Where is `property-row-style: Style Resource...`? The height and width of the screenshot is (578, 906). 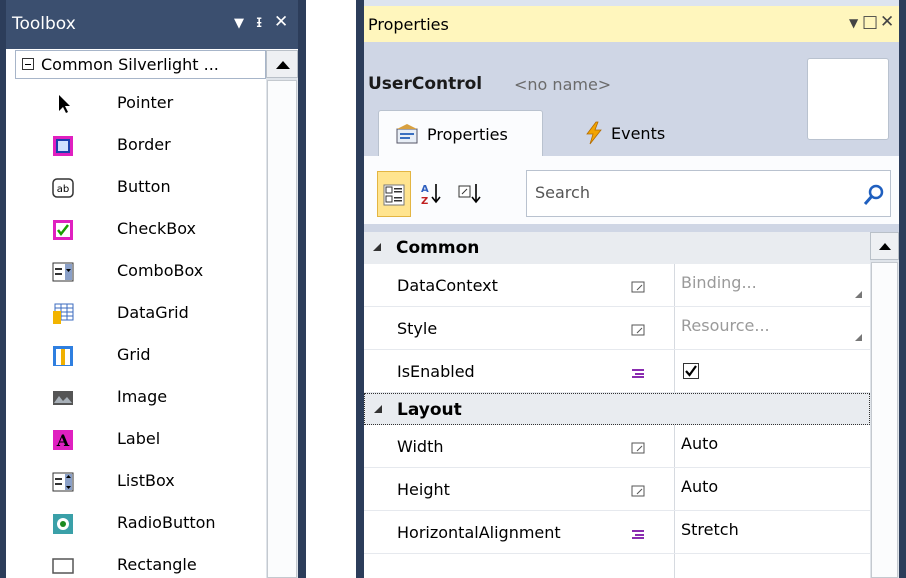 property-row-style: Style Resource... is located at coordinates (617, 328).